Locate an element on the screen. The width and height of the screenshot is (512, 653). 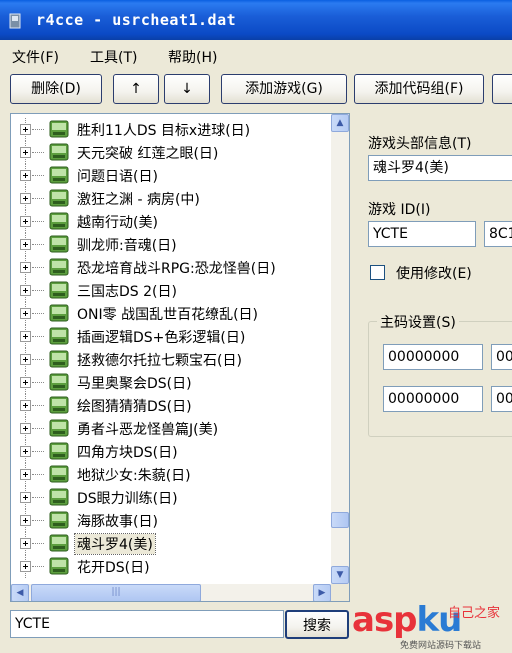
horizontal-scroll-thumb: ||| is located at coordinates (116, 592).